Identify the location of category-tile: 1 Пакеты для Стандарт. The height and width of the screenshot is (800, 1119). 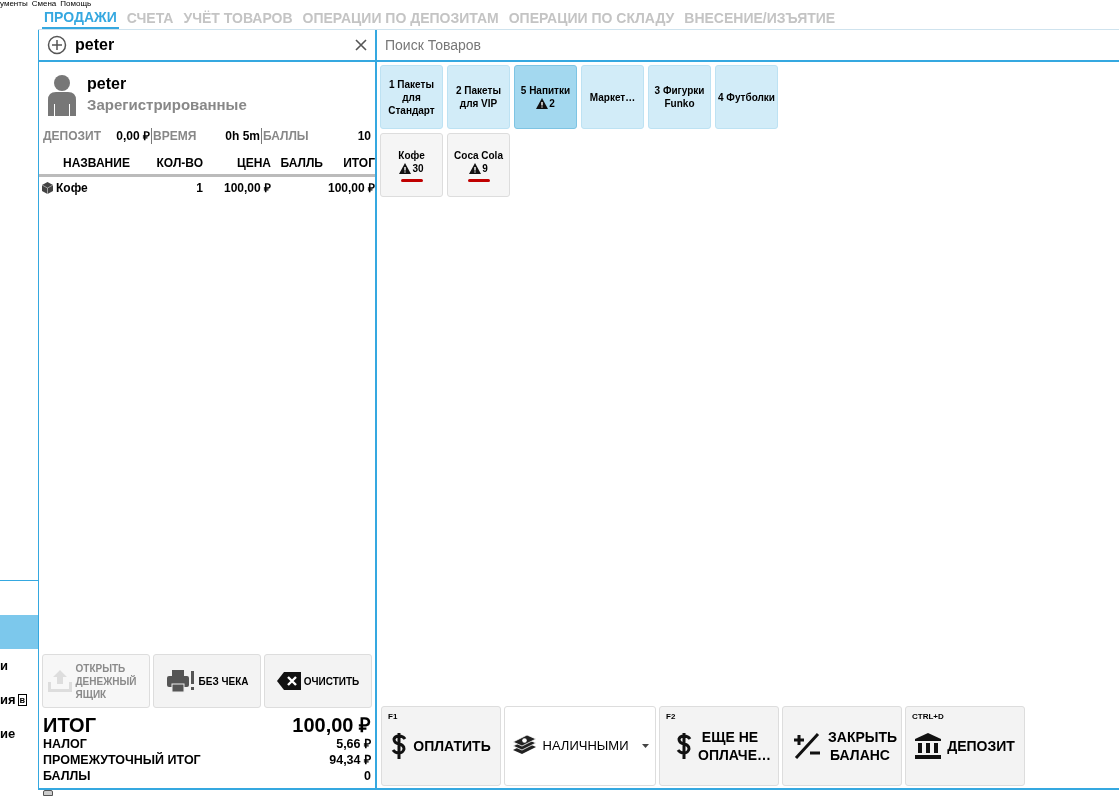
(411, 97).